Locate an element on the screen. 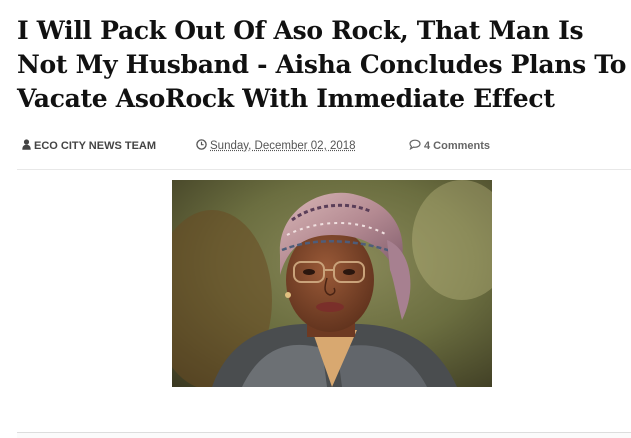 Image resolution: width=631 pixels, height=438 pixels. comments-link: 4 Comments is located at coordinates (449, 146).